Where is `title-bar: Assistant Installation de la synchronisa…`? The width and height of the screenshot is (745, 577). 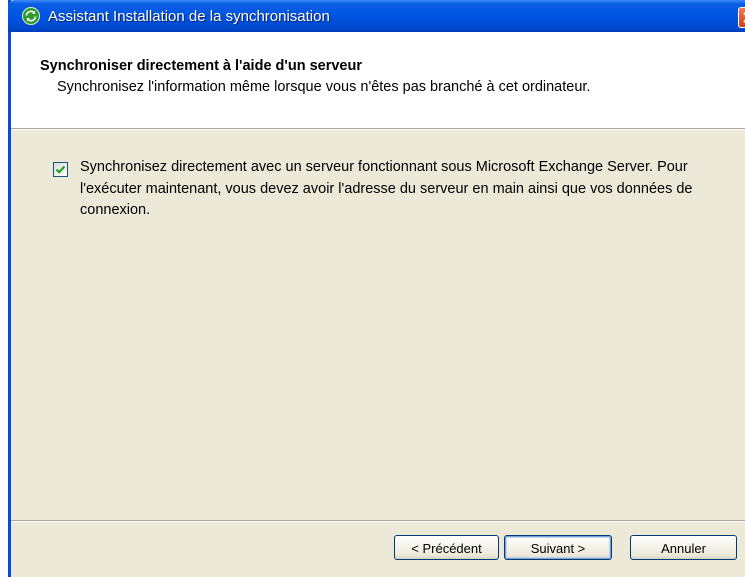
title-bar: Assistant Installation de la synchronisa… is located at coordinates (376, 16).